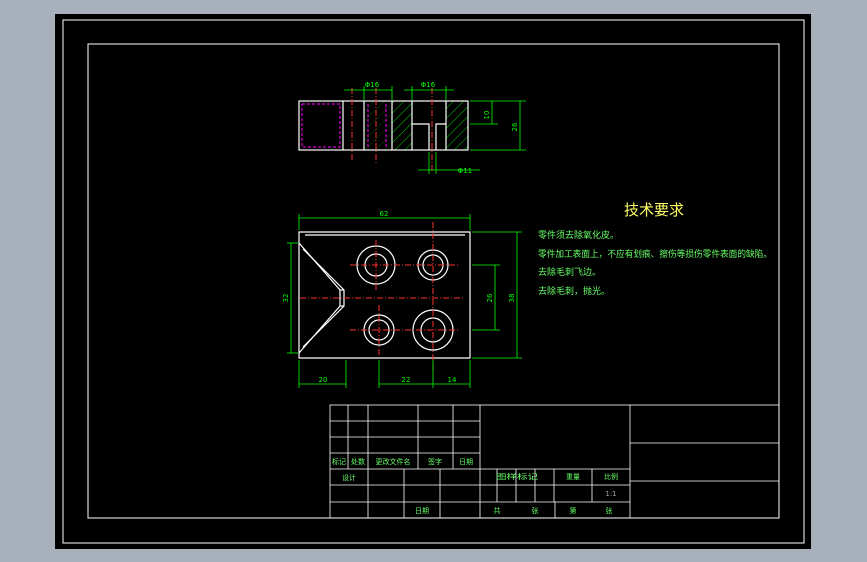 This screenshot has width=867, height=562. I want to click on dim-right-total: 38, so click(512, 298).